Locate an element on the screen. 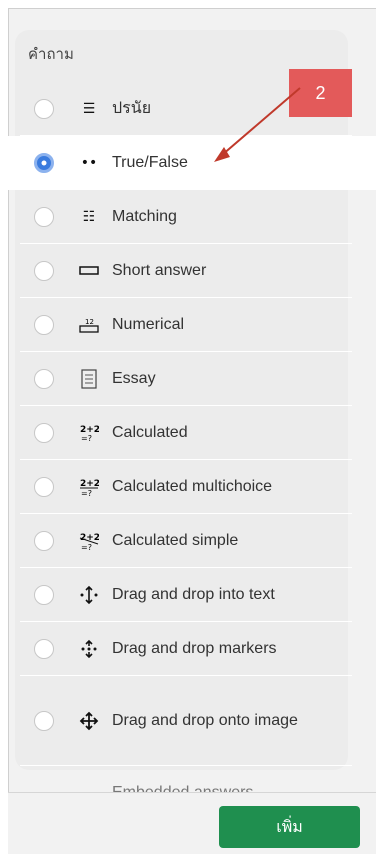 The height and width of the screenshot is (854, 376). option-short-answer: Short answer is located at coordinates (186, 271).